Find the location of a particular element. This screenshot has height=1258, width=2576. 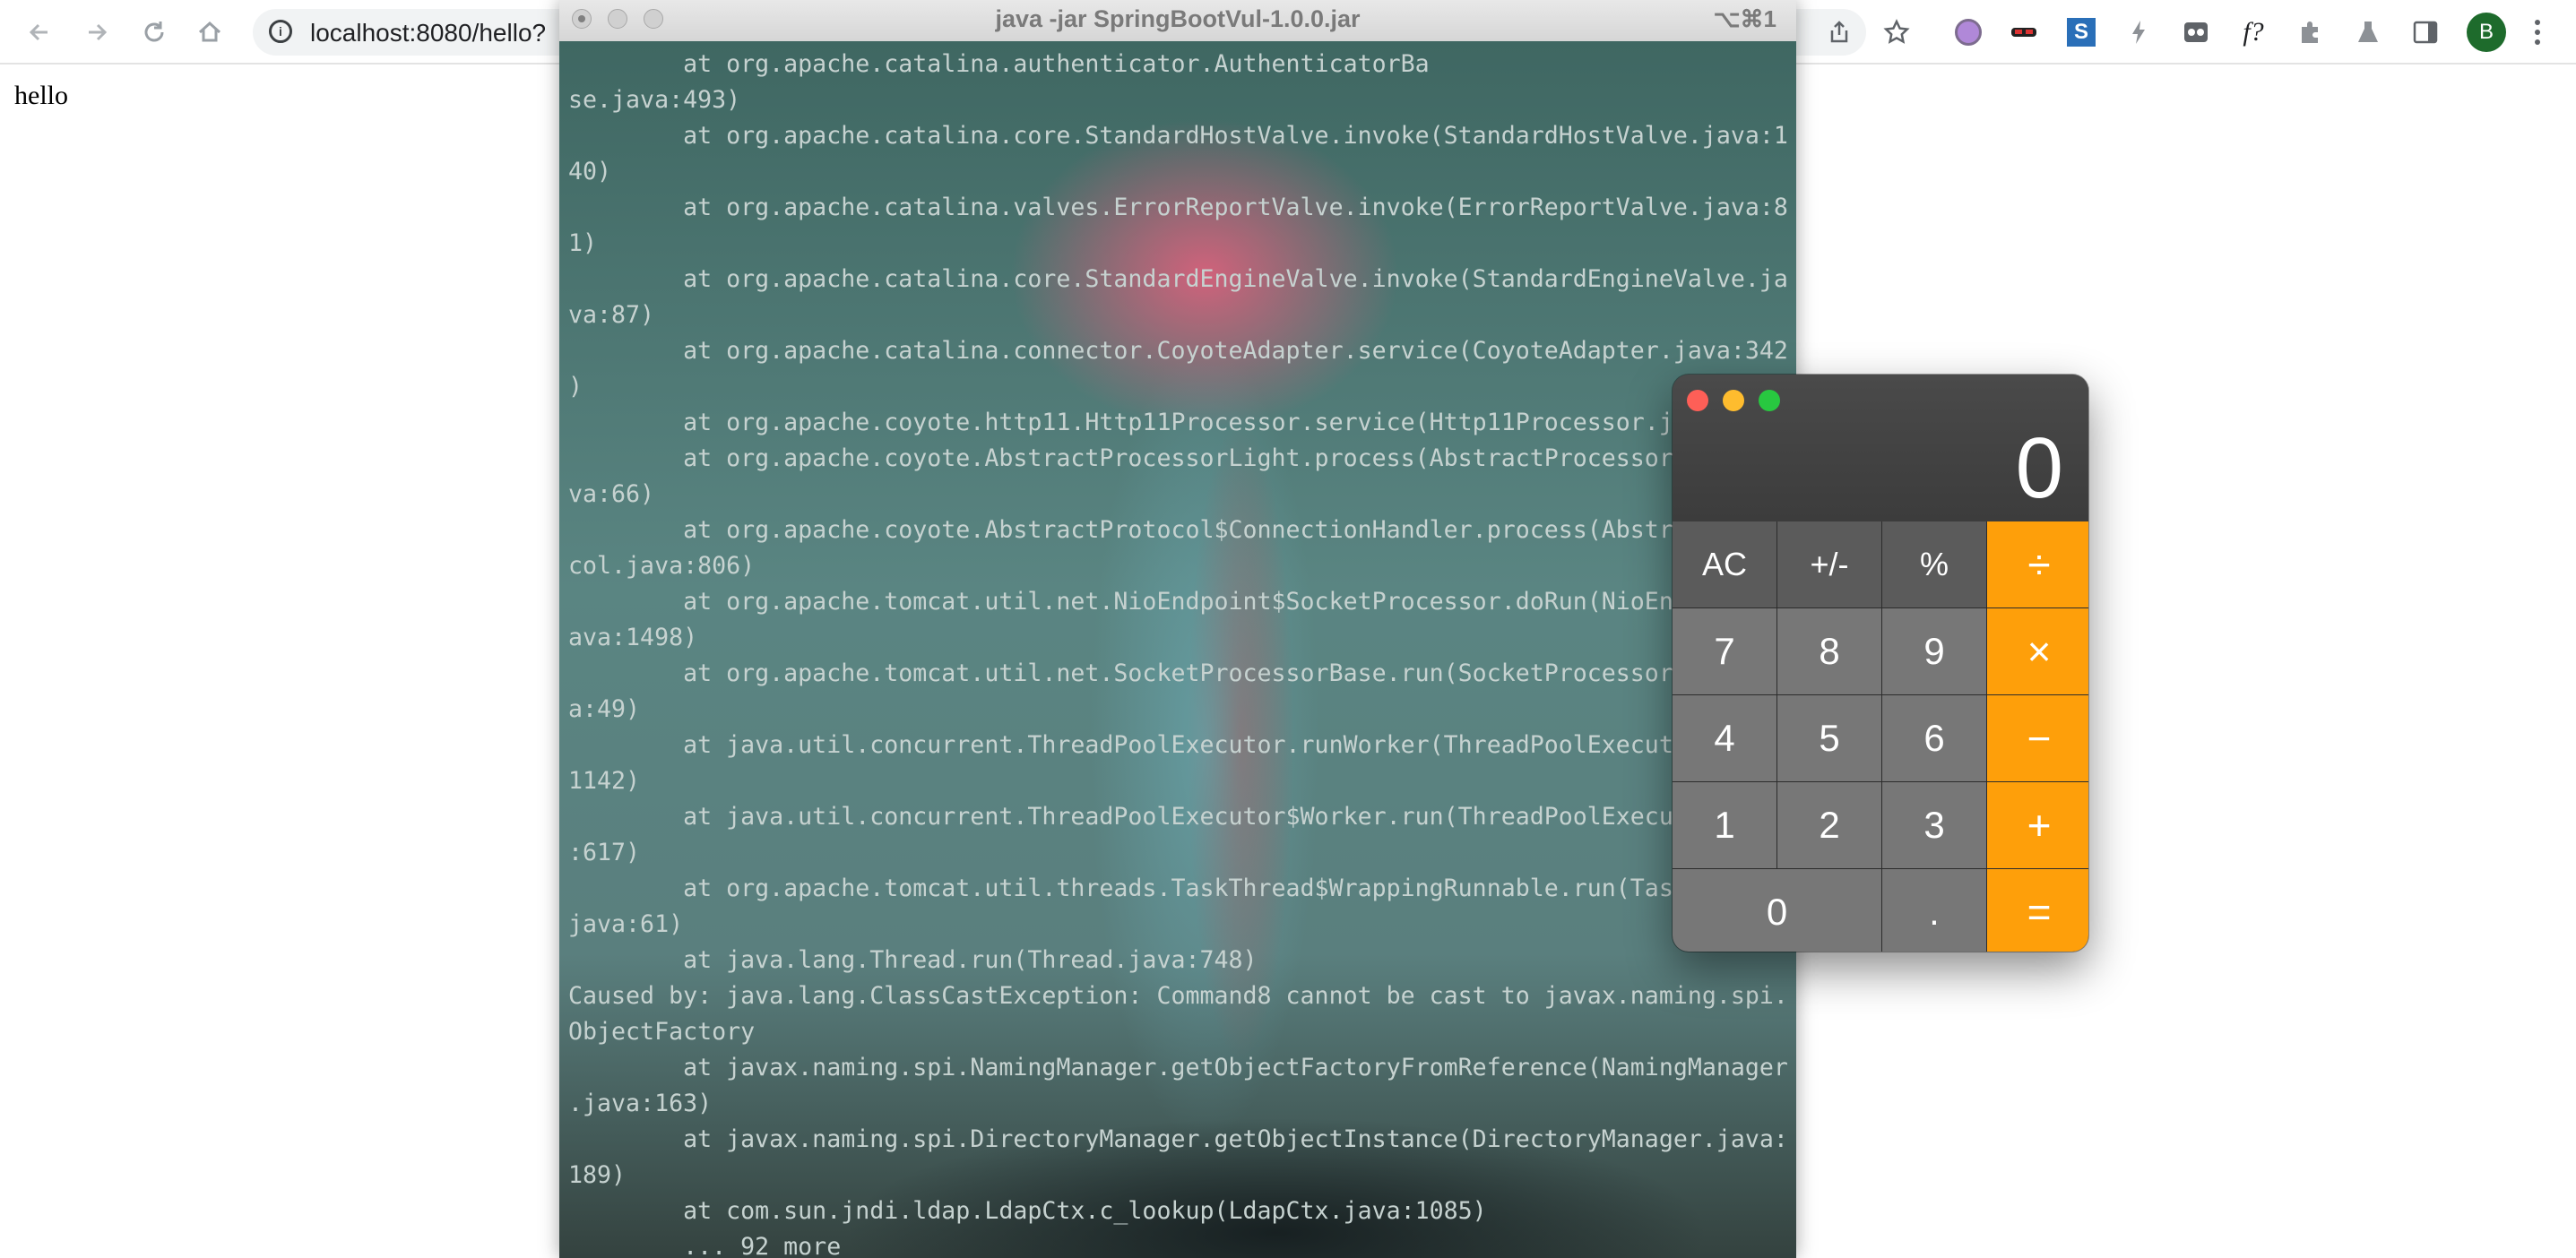

calc-key-clear-button: AC is located at coordinates (1724, 564).